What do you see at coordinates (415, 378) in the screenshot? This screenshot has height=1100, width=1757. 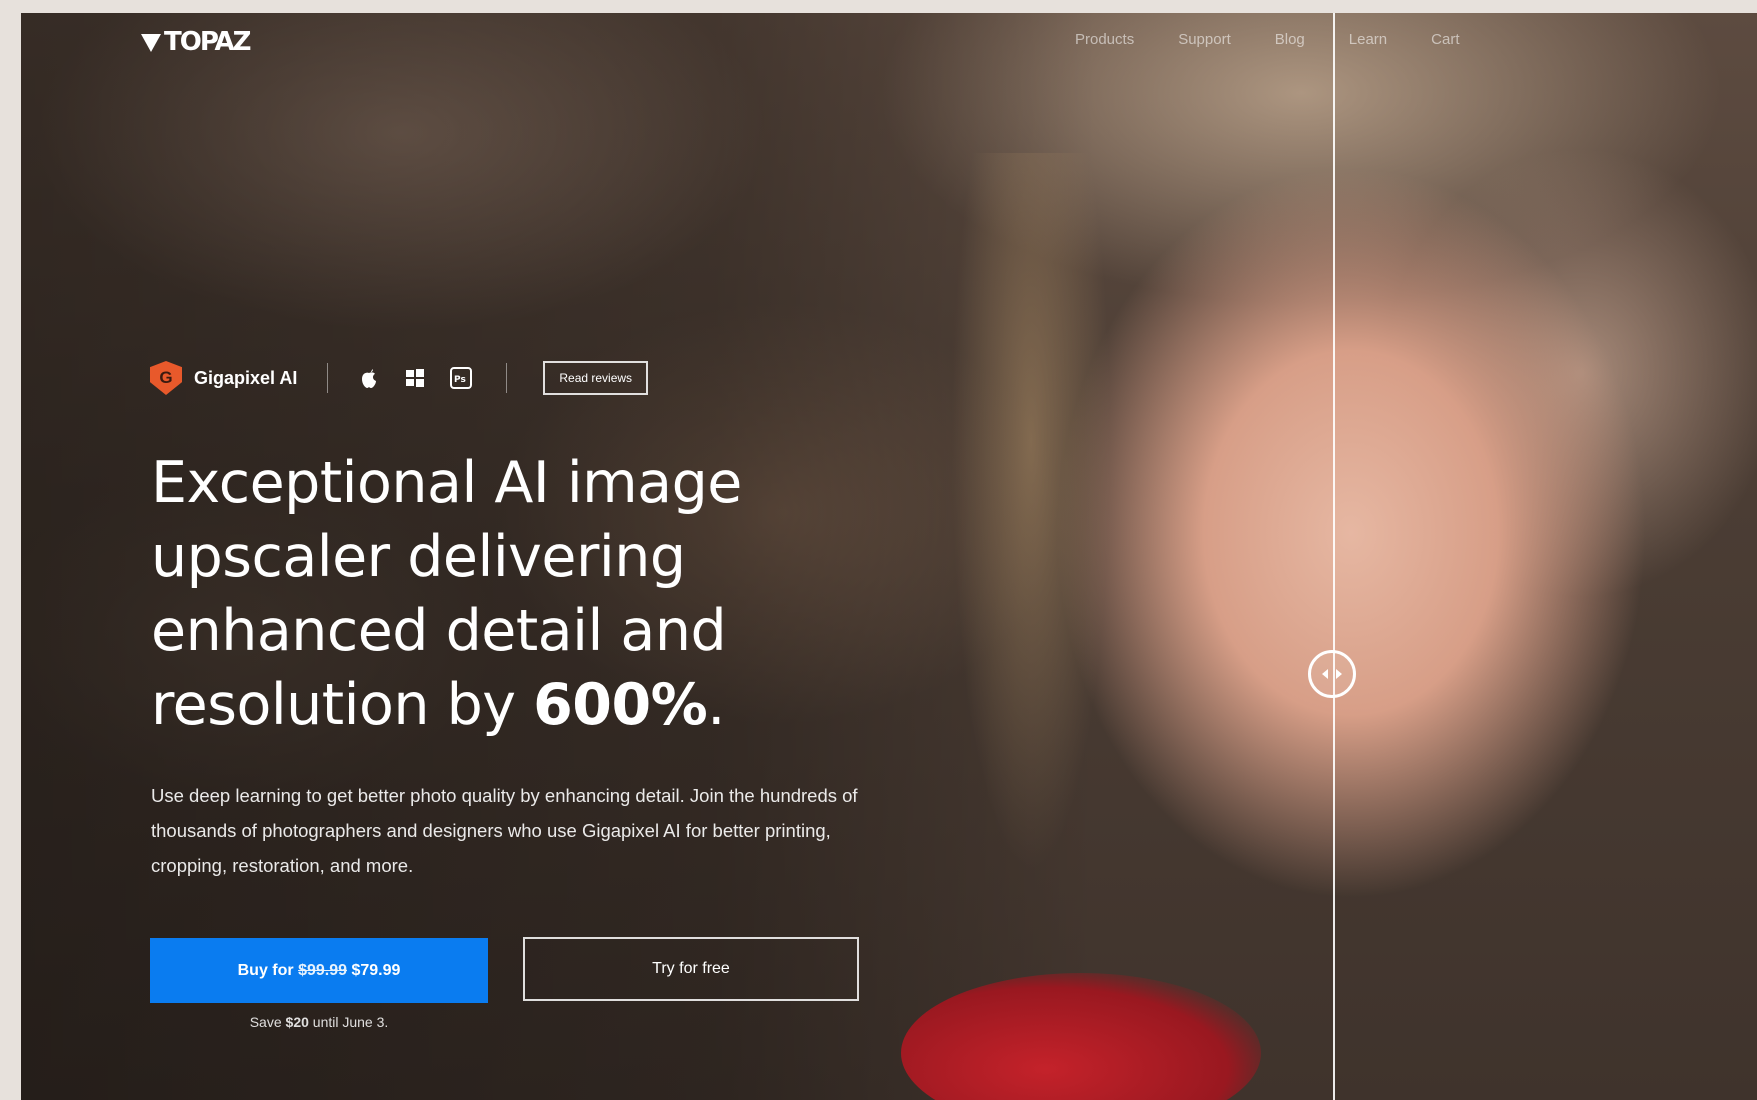 I see `windows-icon` at bounding box center [415, 378].